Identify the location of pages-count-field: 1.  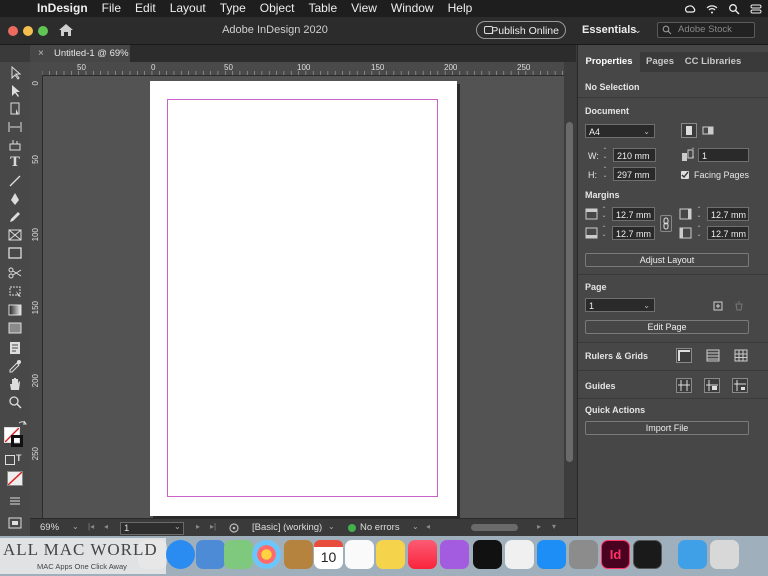
(723, 155).